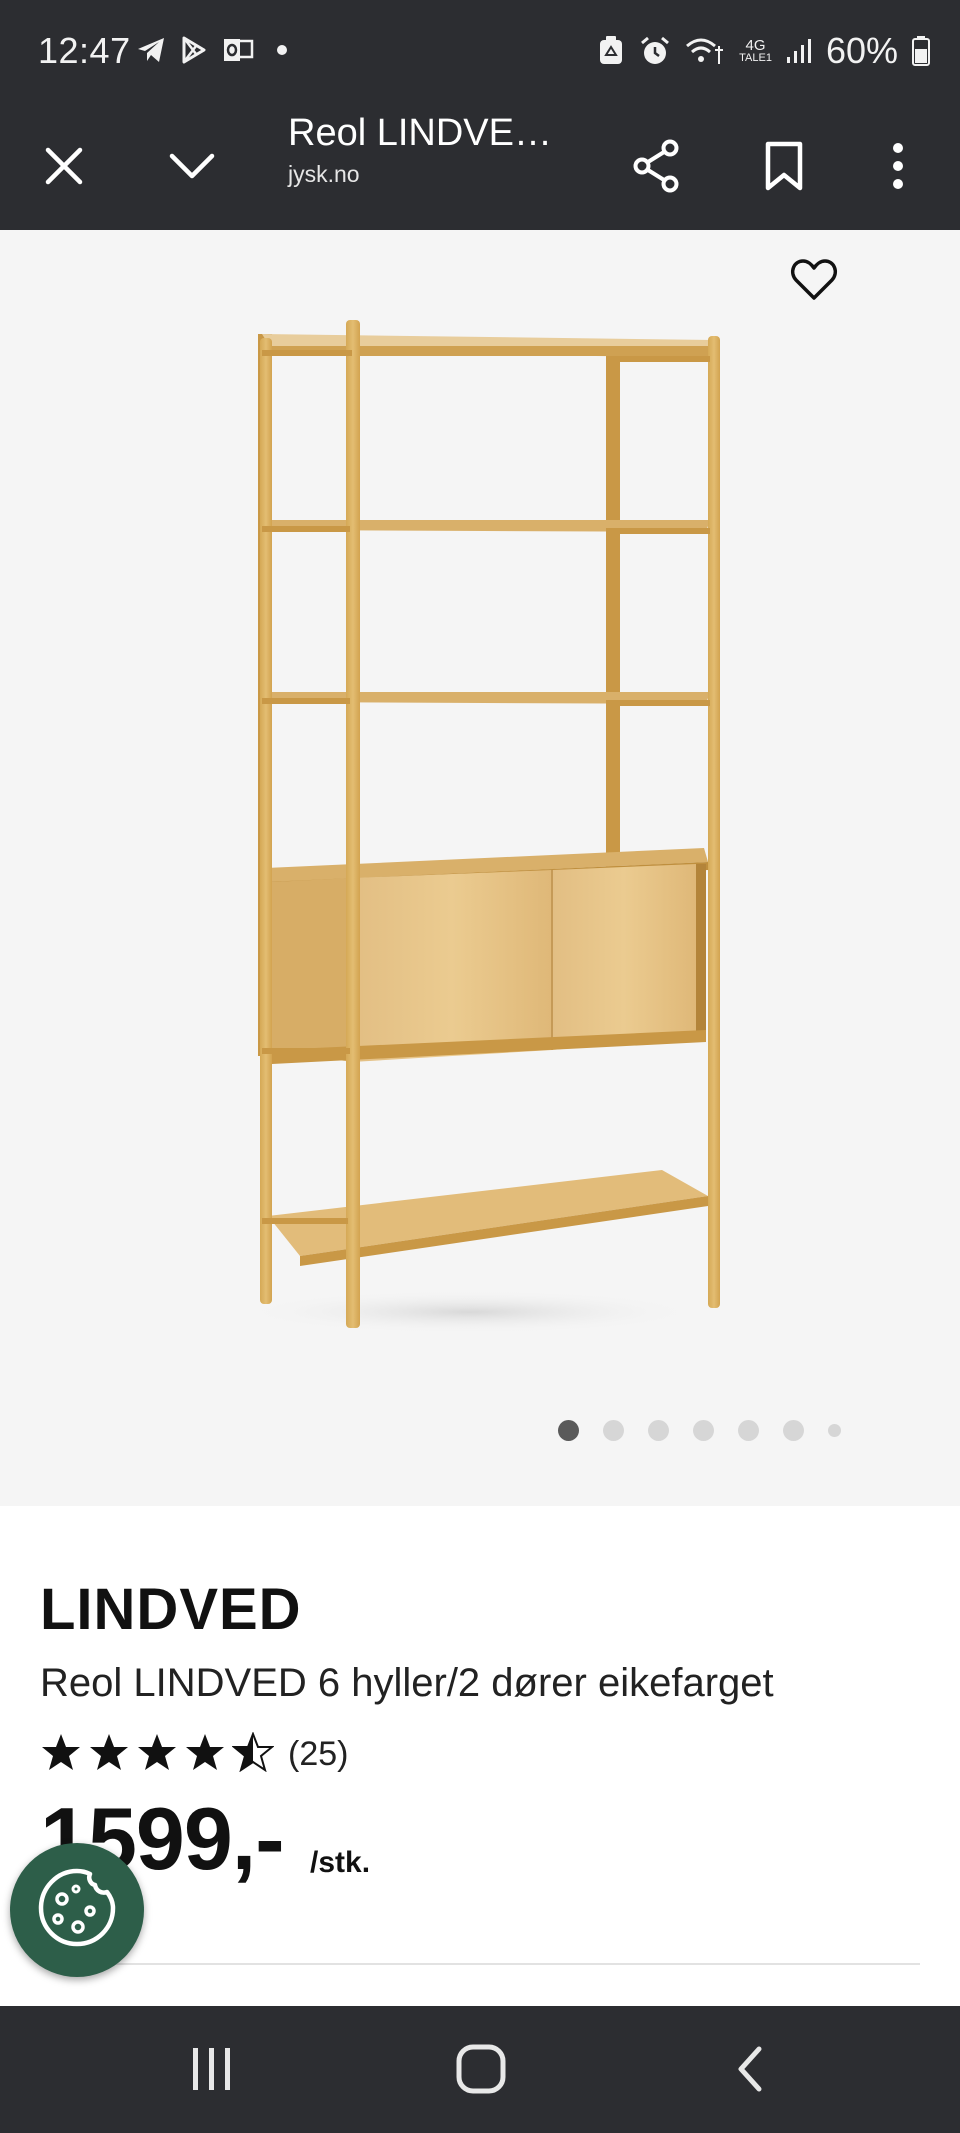  I want to click on alarm-icon, so click(655, 51).